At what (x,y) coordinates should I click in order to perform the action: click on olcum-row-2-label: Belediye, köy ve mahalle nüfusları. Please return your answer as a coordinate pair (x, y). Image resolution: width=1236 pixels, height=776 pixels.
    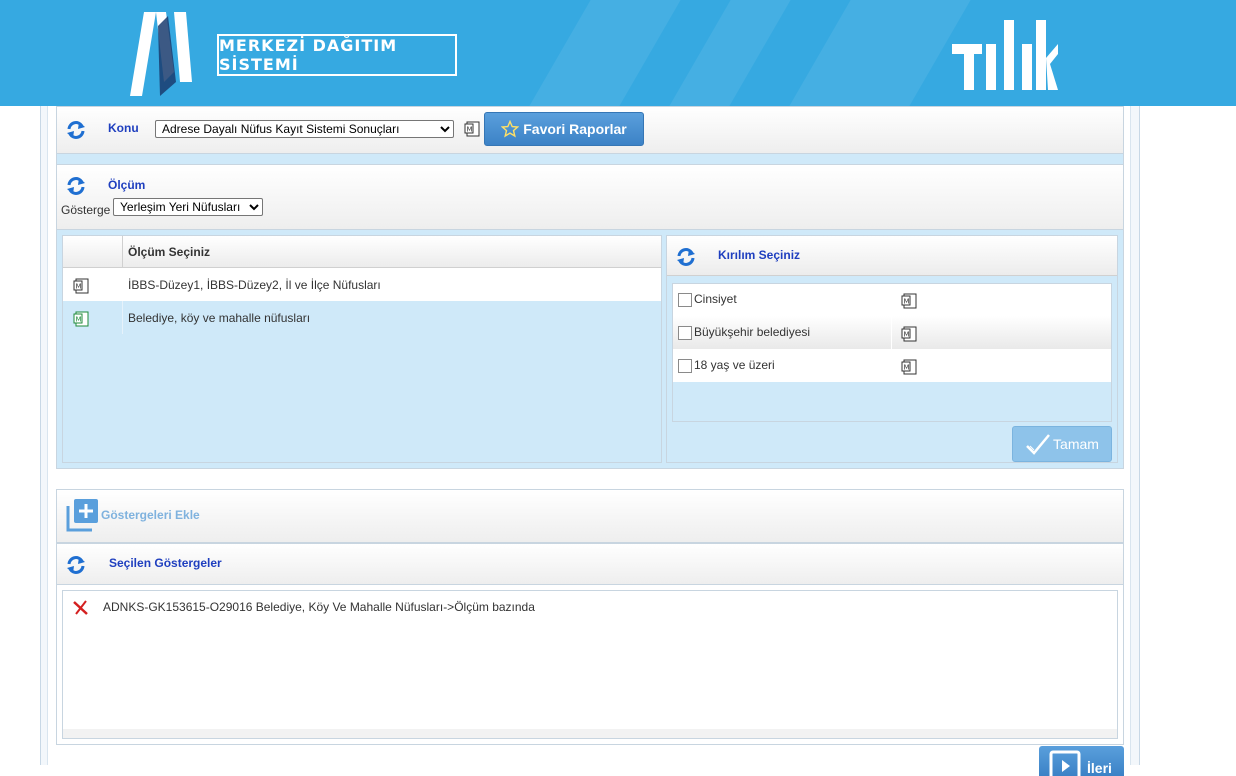
    Looking at the image, I should click on (219, 318).